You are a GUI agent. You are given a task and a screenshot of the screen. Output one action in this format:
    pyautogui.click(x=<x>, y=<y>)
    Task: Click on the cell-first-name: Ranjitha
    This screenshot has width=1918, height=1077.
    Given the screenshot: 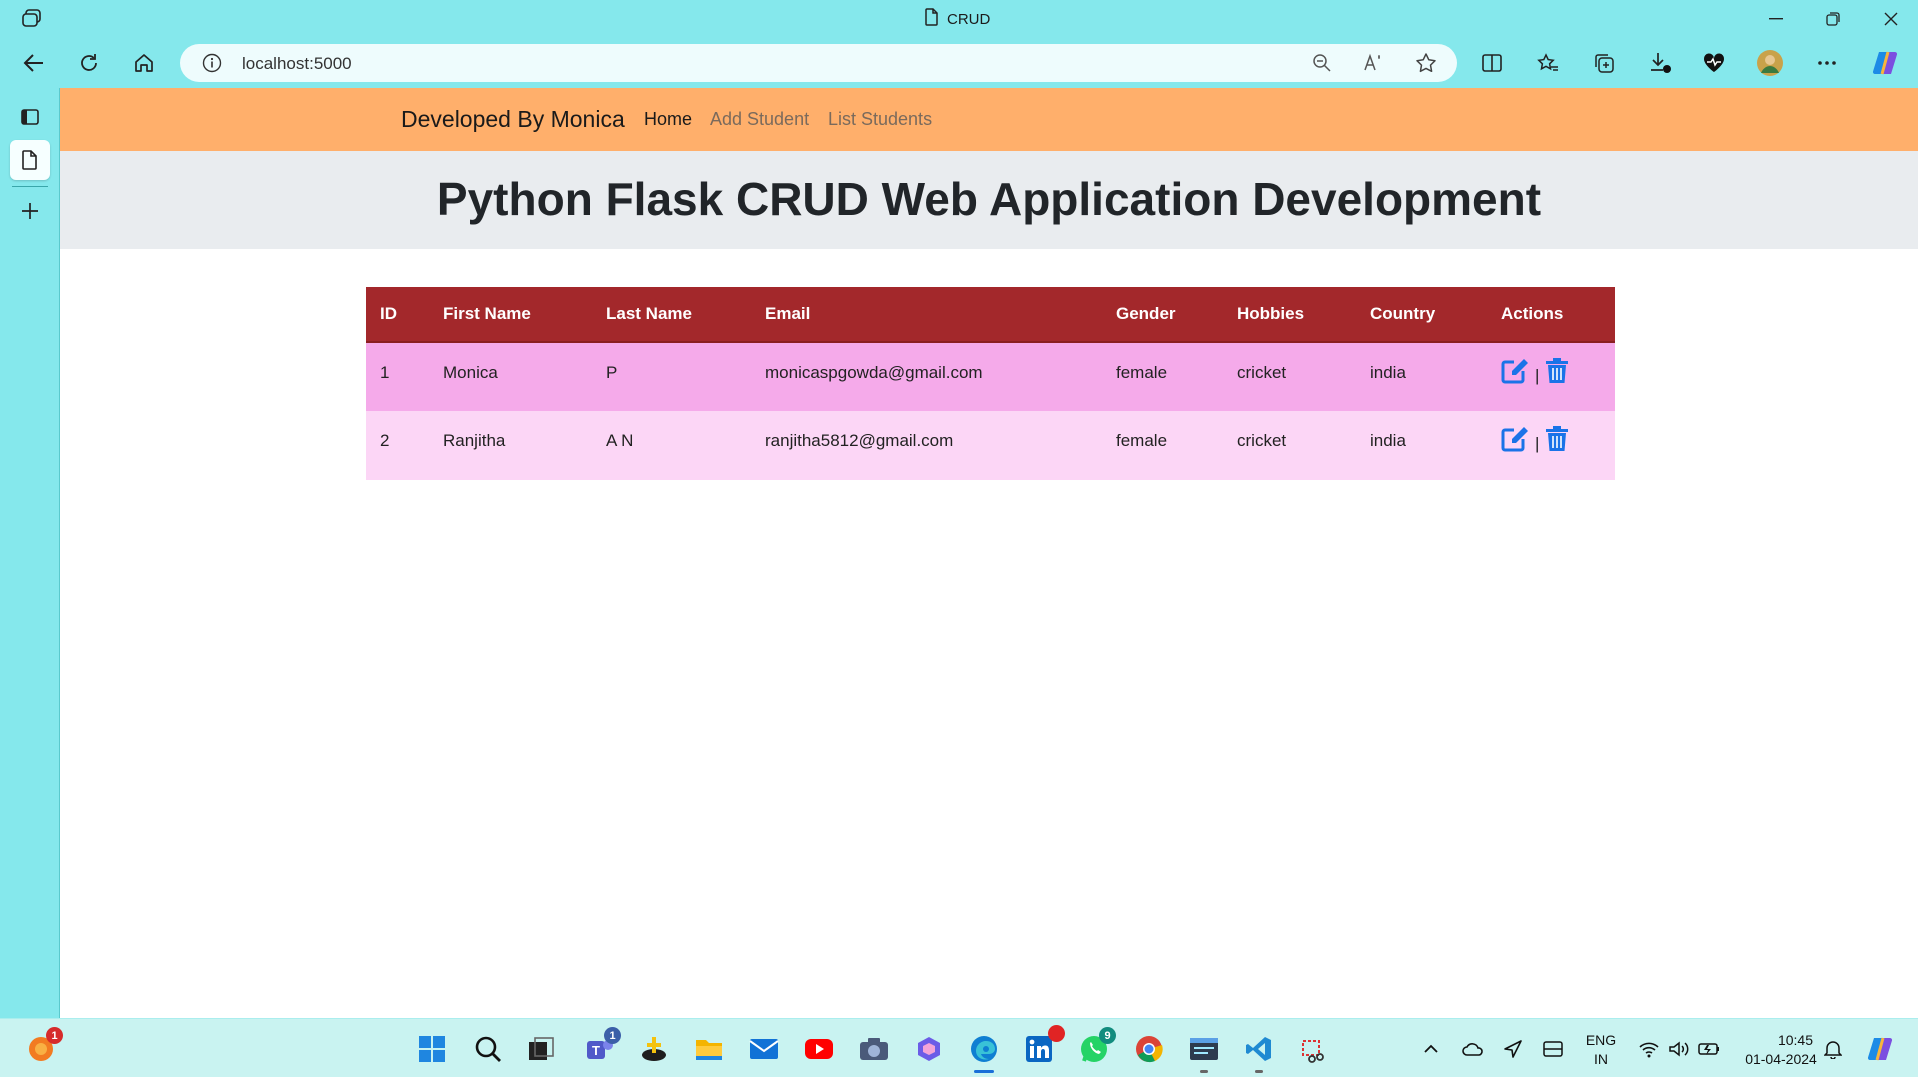 What is the action you would take?
    pyautogui.click(x=510, y=445)
    